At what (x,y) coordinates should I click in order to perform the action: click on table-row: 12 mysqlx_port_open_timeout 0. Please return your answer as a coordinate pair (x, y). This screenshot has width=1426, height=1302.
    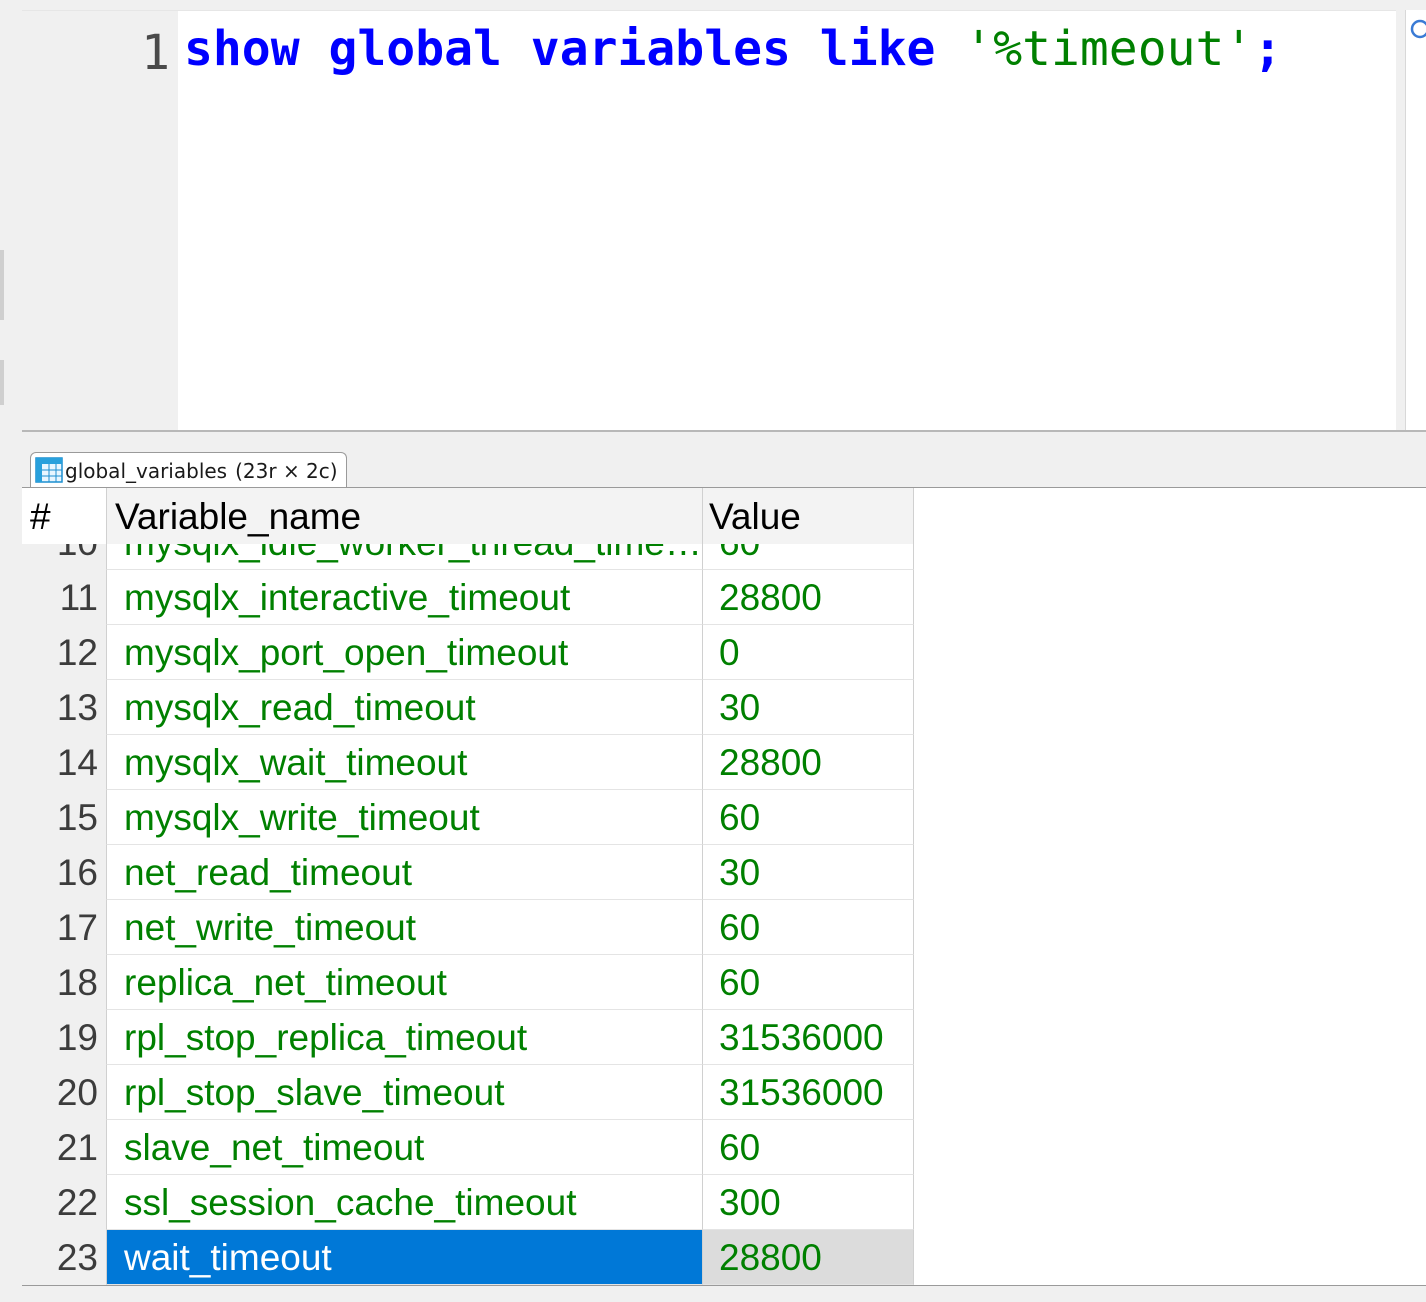
    Looking at the image, I should click on (468, 652).